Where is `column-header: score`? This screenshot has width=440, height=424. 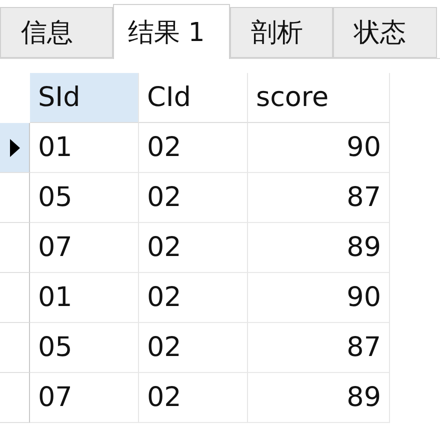
column-header: score is located at coordinates (319, 98).